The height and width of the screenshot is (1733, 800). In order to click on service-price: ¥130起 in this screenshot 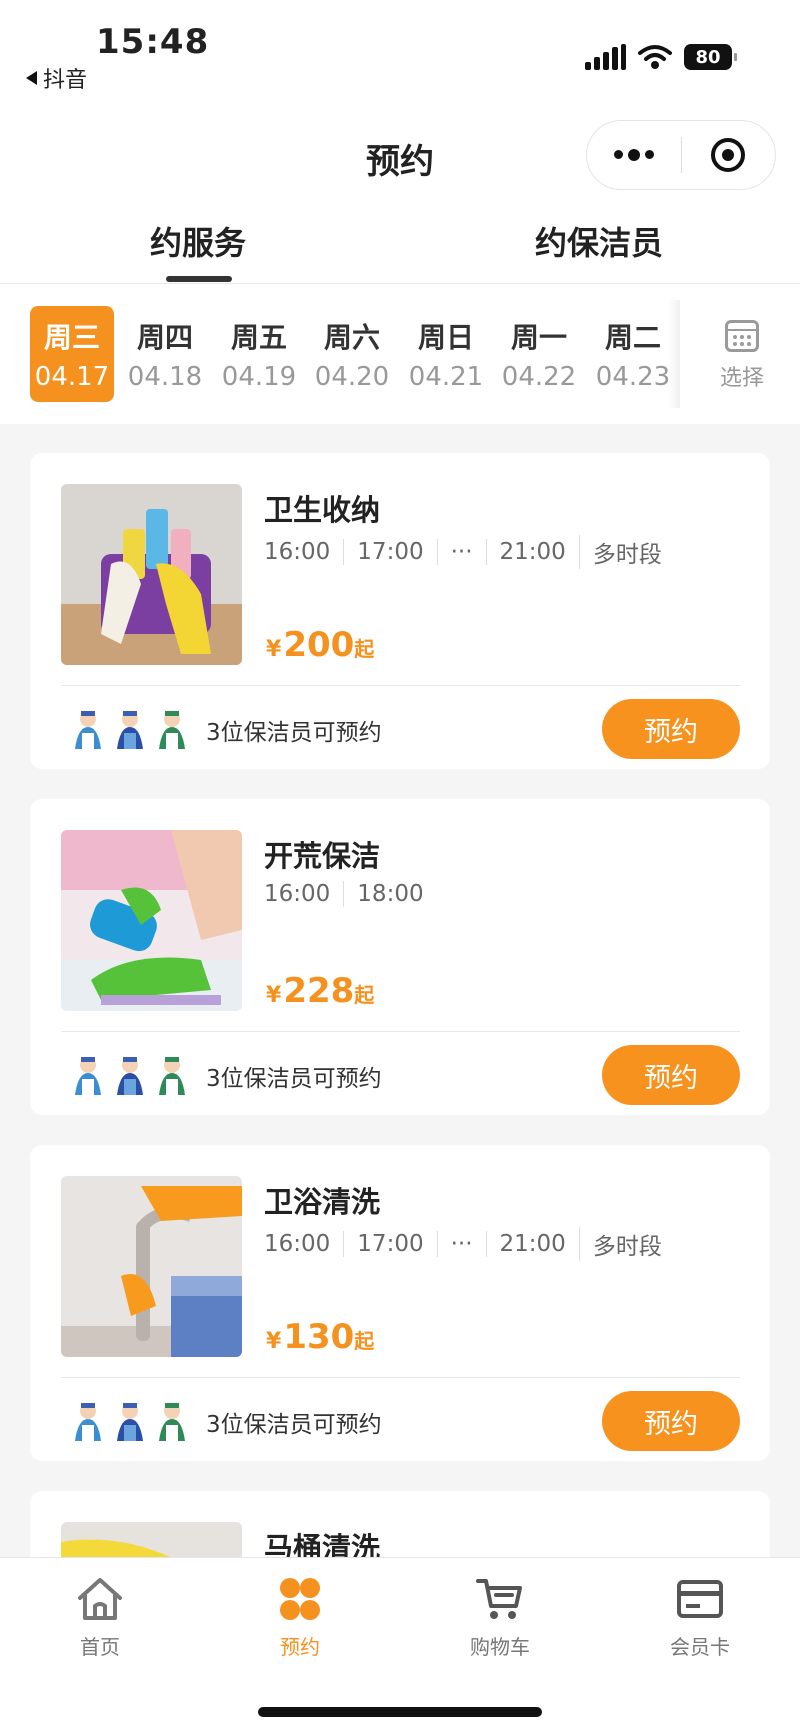, I will do `click(320, 1337)`.